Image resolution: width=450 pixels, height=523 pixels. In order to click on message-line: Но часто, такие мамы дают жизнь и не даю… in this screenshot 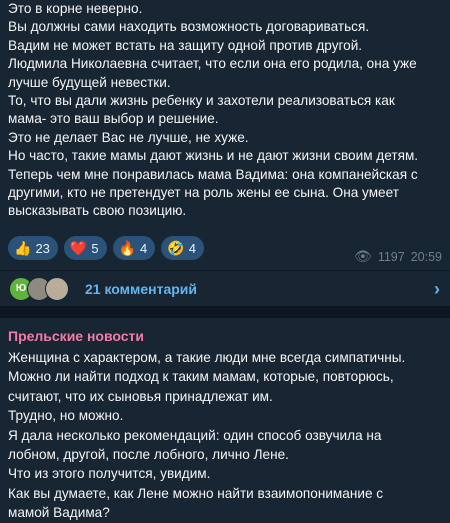, I will do `click(213, 156)`.